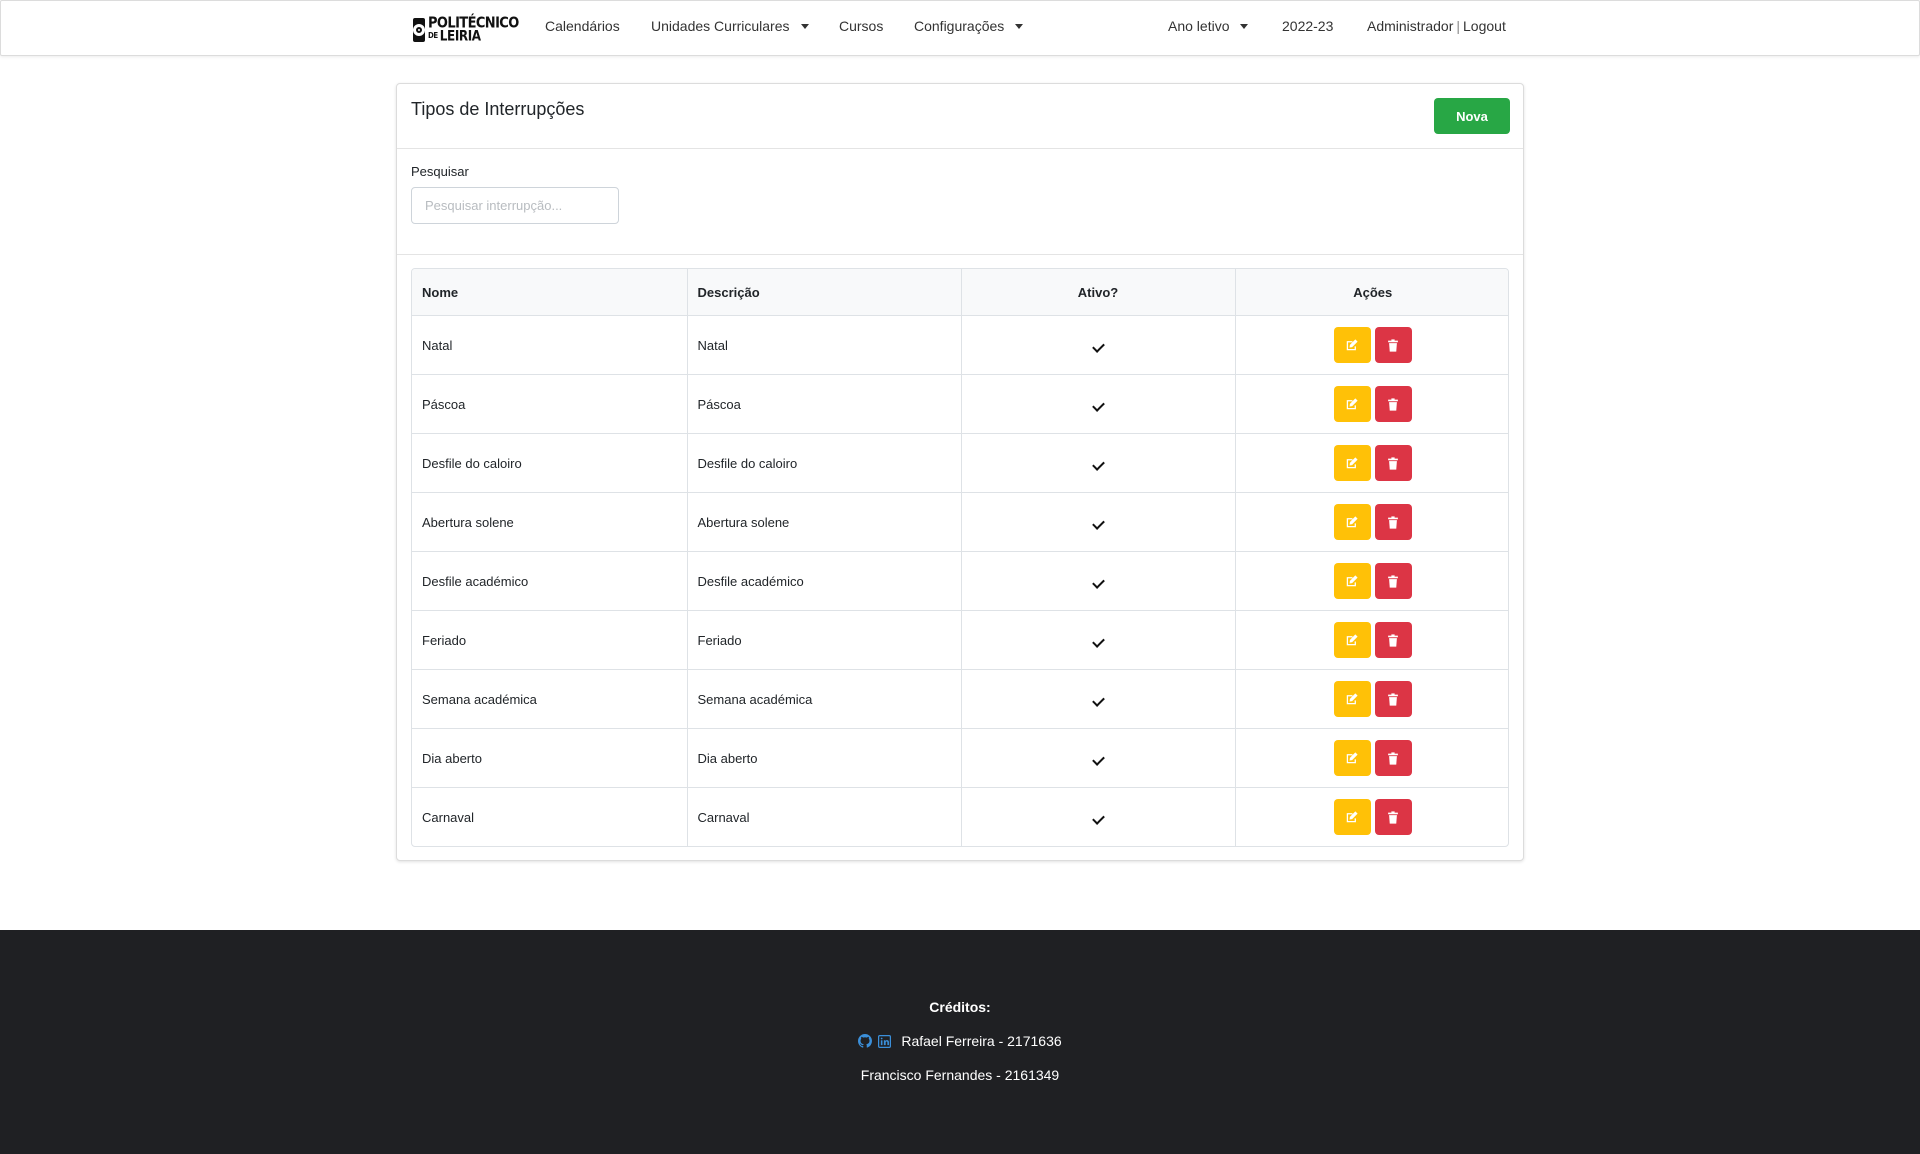 Image resolution: width=1920 pixels, height=1154 pixels. I want to click on search-input, so click(515, 205).